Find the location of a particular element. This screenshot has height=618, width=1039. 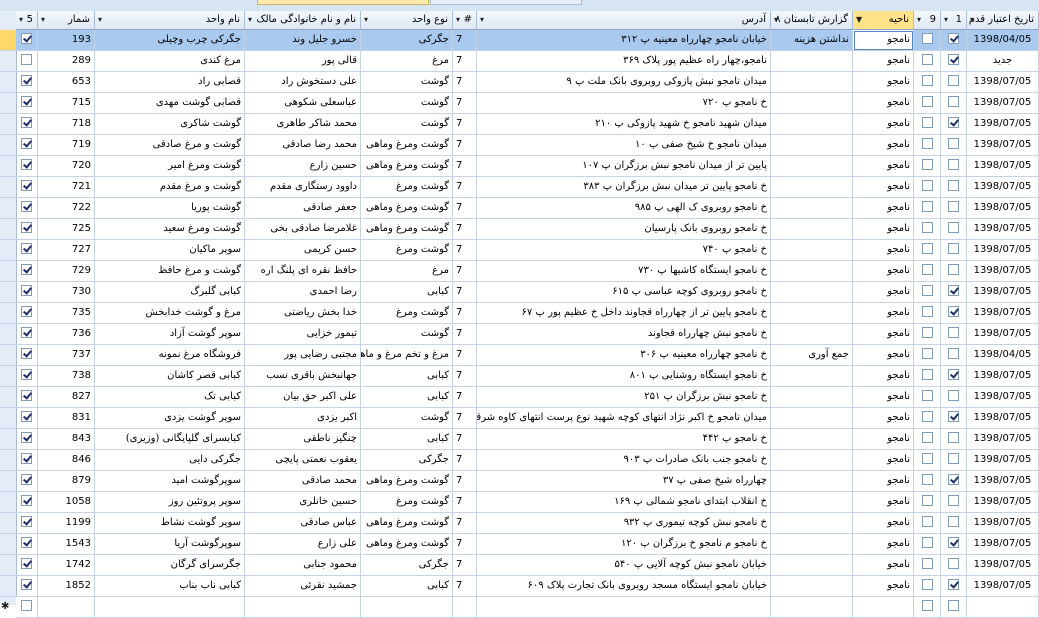

cell-gozaresh: نداشتن هزینه is located at coordinates (812, 40).